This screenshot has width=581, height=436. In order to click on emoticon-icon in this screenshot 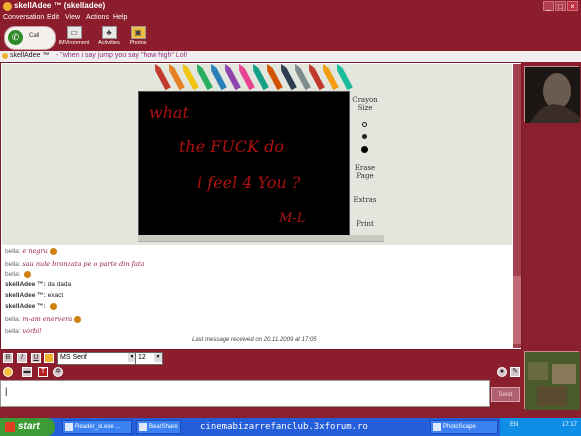, I will do `click(8, 372)`.